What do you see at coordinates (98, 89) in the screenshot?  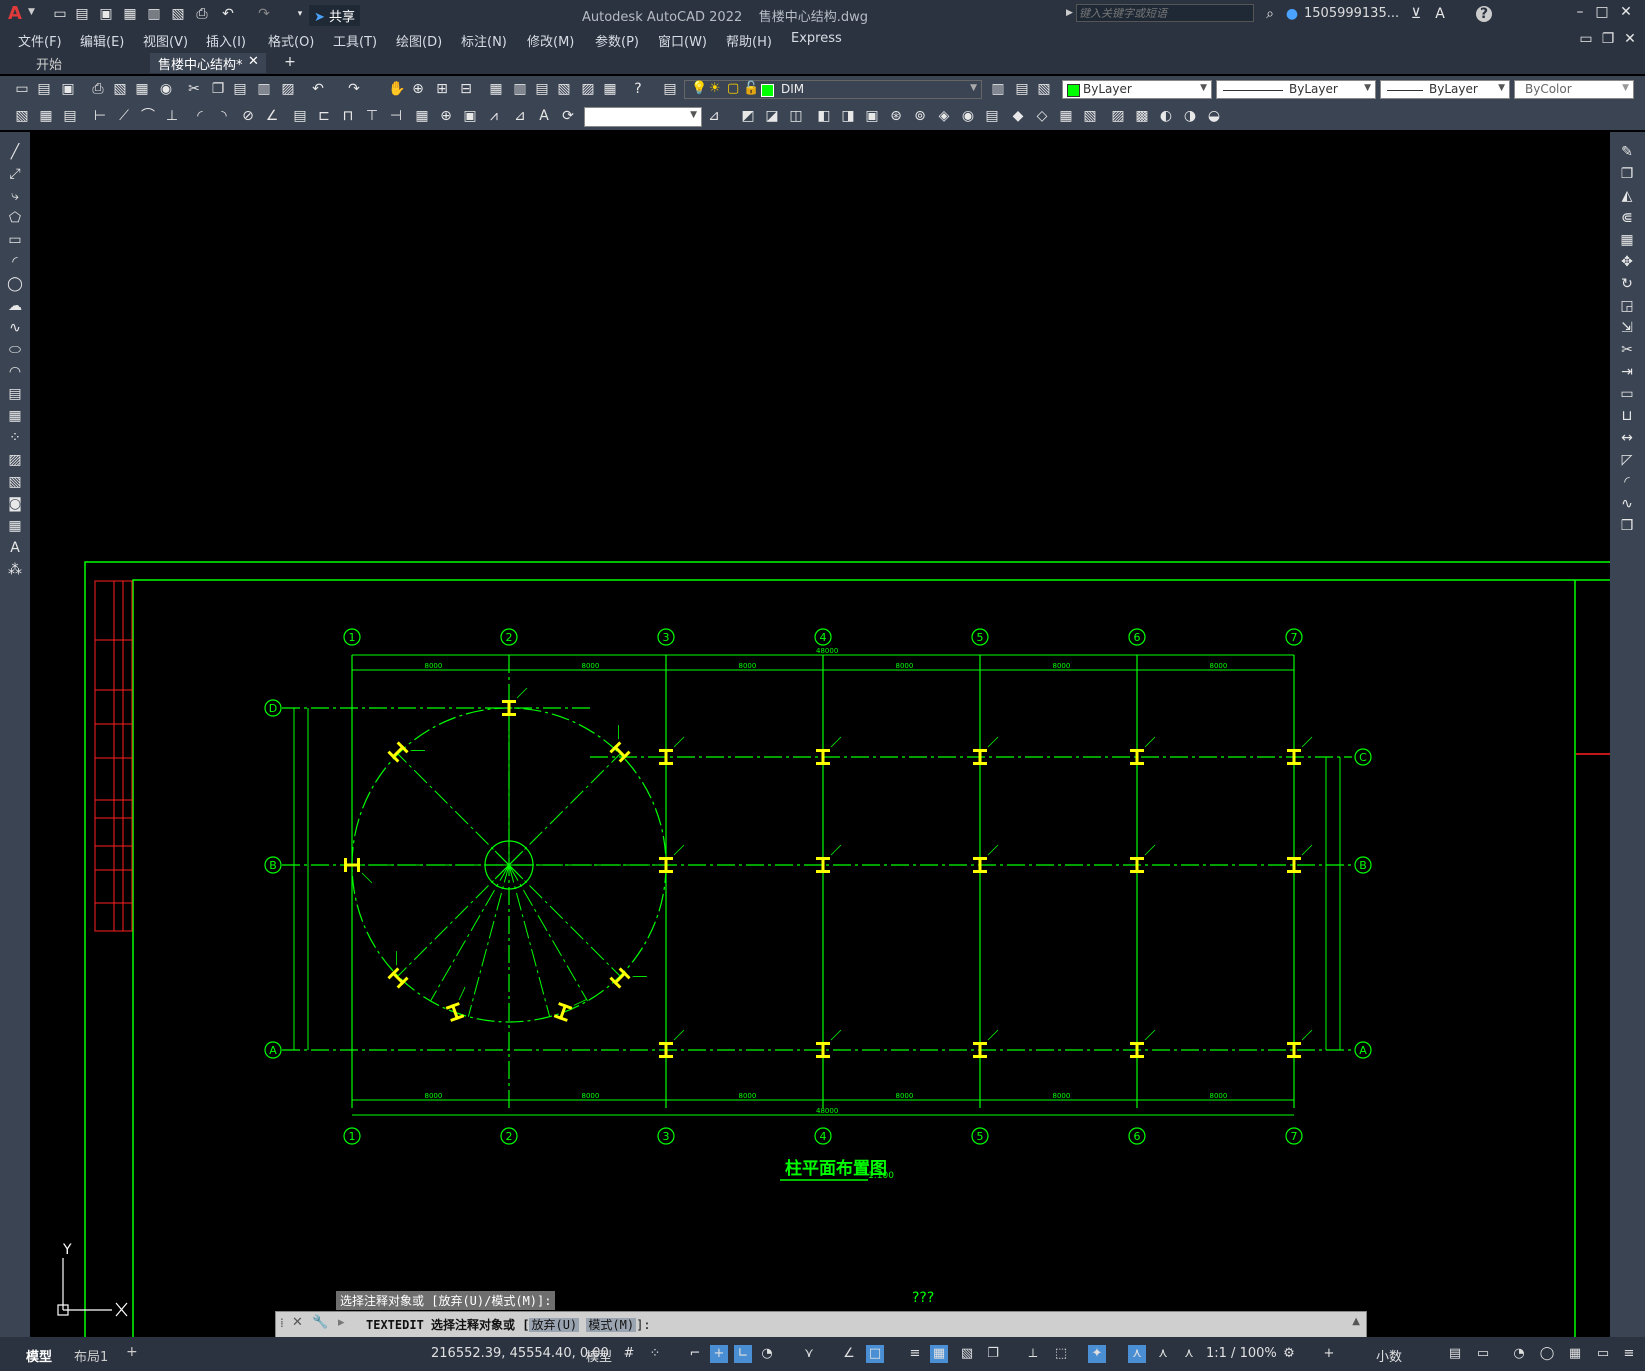 I see `plot-tb-icon: ⎙` at bounding box center [98, 89].